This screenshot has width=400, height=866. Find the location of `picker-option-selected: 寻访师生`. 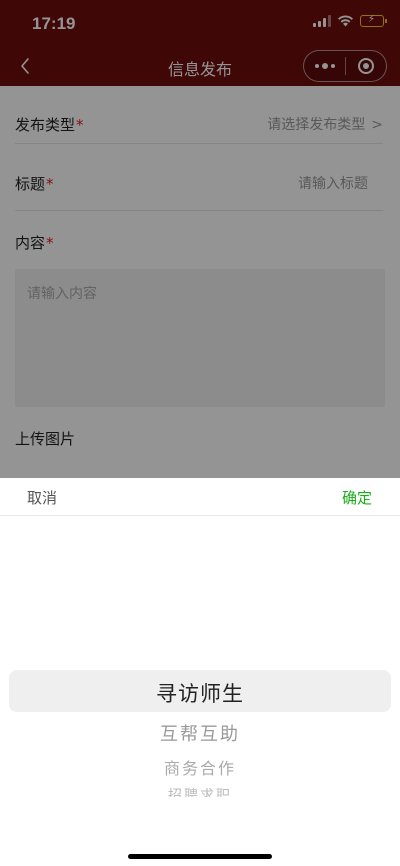

picker-option-selected: 寻访师生 is located at coordinates (200, 693).